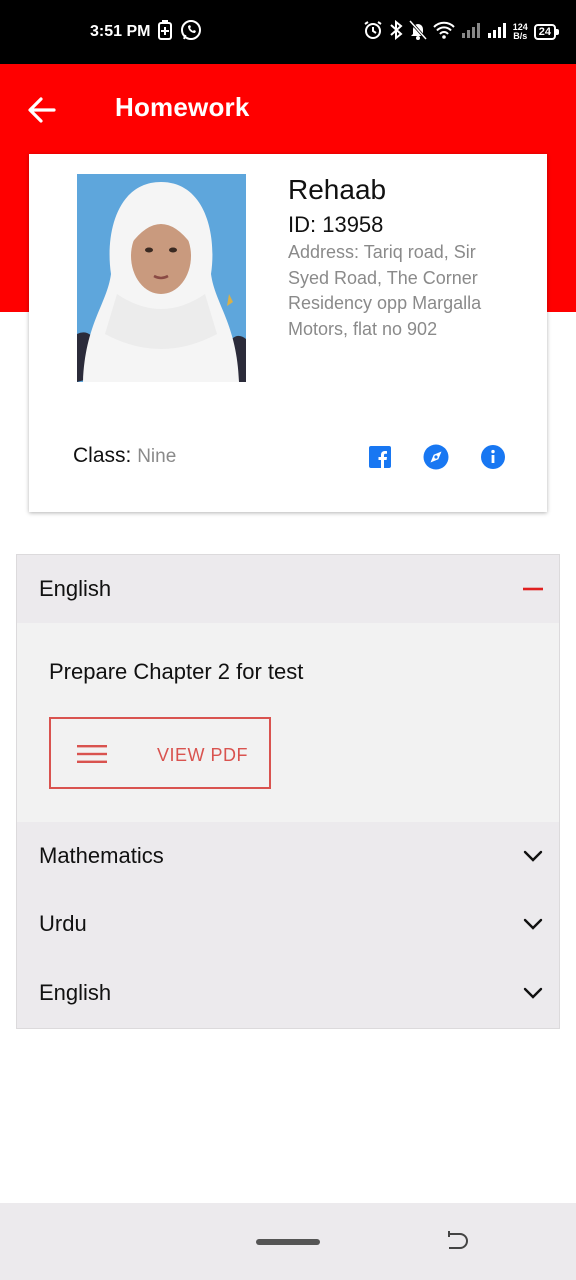 The width and height of the screenshot is (576, 1280). Describe the element at coordinates (288, 993) in the screenshot. I see `accordion-header-english-2: English` at that location.